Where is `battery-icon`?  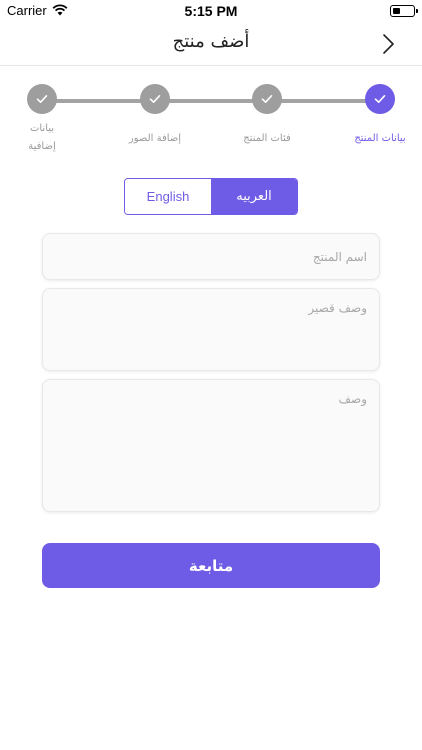 battery-icon is located at coordinates (404, 11).